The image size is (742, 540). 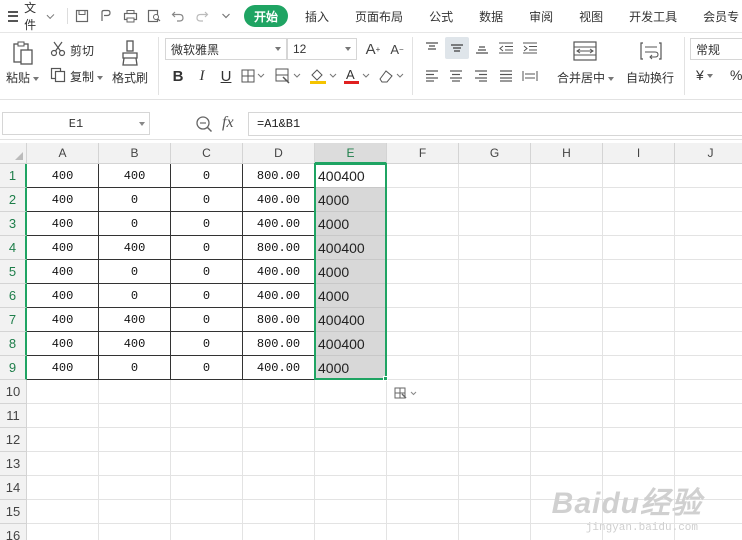 I want to click on insert-function-icon: fx, so click(x=228, y=123).